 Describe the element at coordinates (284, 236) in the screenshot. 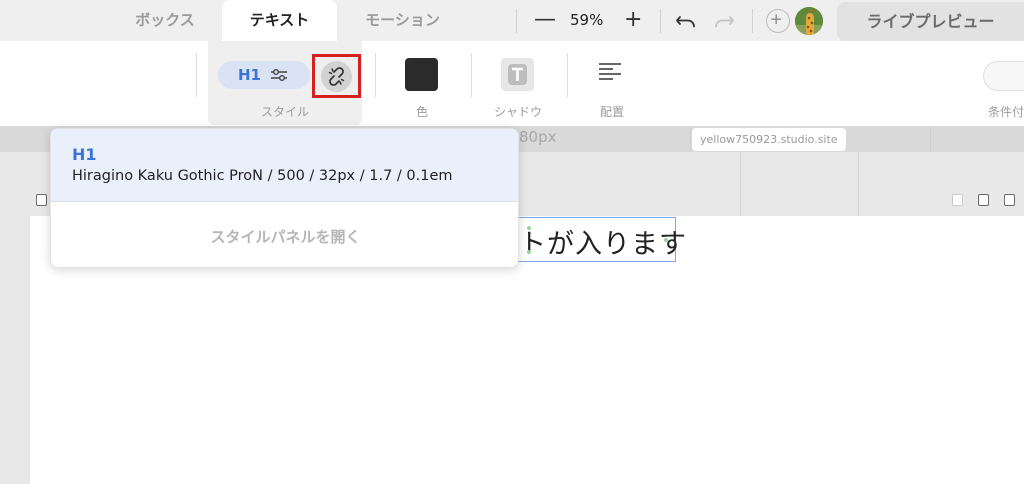

I see `open-style-panel-button: スタイルパネルを開く` at that location.